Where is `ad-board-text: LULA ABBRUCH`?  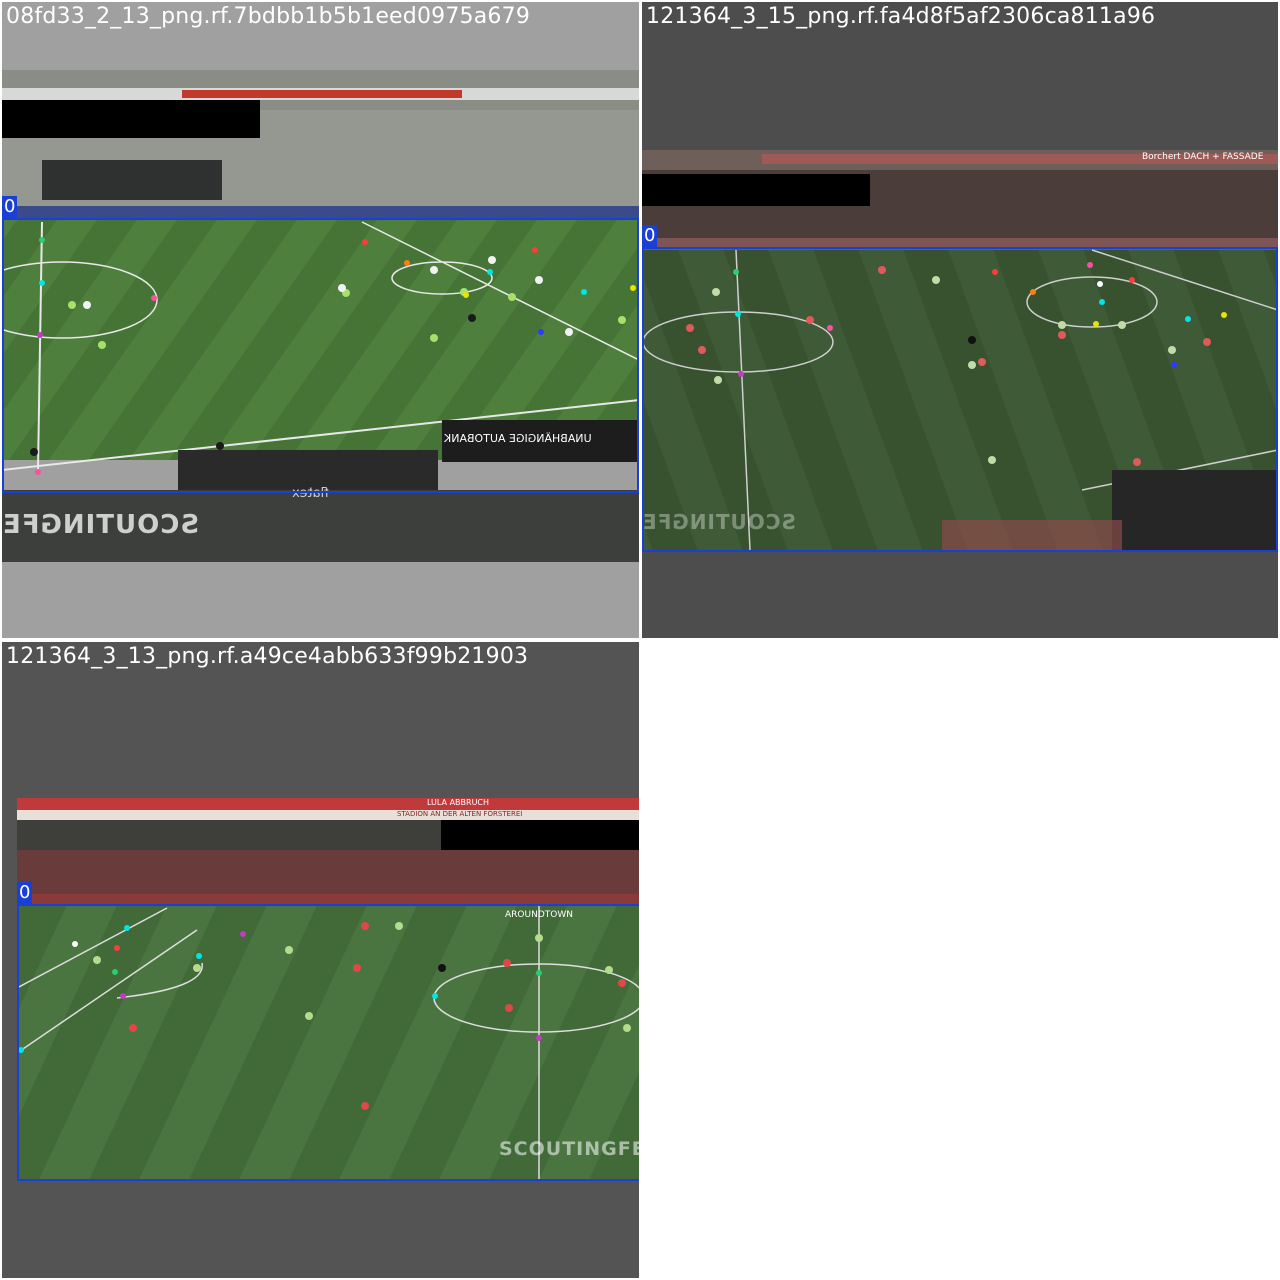
ad-board-text: LULA ABBRUCH is located at coordinates (458, 802).